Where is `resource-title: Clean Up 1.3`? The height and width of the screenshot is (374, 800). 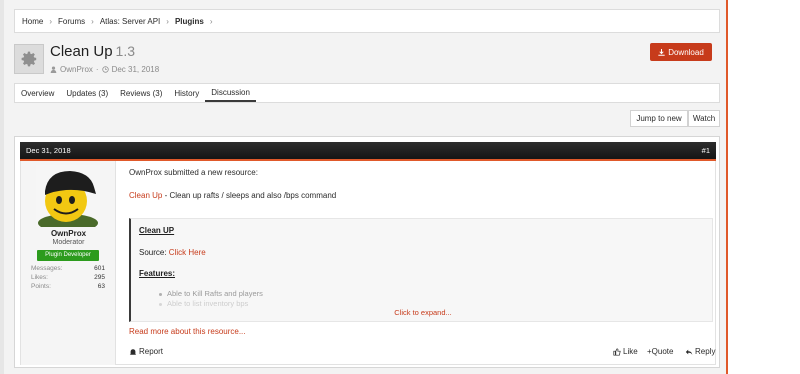
resource-title: Clean Up 1.3 is located at coordinates (92, 51).